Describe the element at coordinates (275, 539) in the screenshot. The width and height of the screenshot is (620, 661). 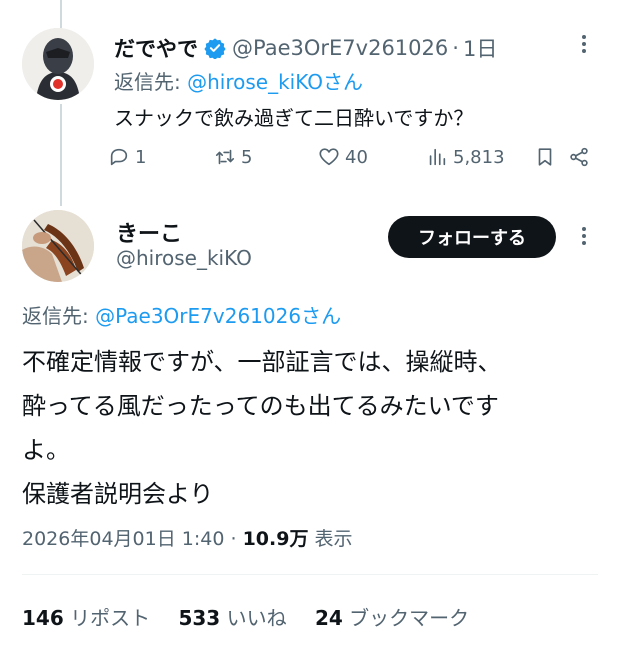
I see `views-count: 10.9万` at that location.